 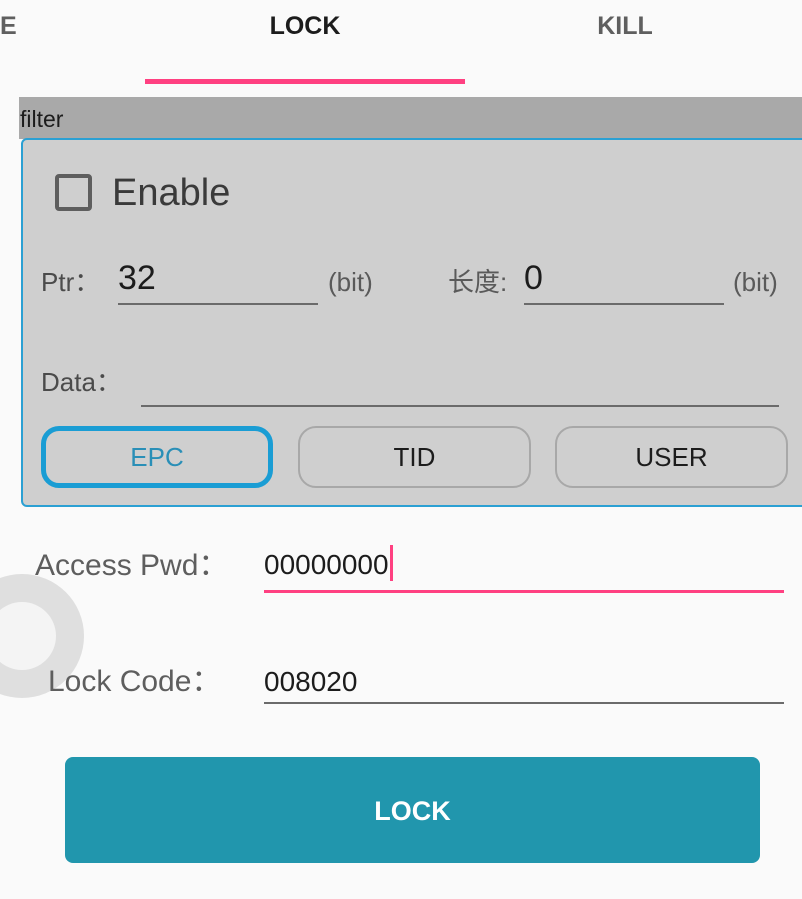 I want to click on bank-user-button: USER, so click(x=671, y=457).